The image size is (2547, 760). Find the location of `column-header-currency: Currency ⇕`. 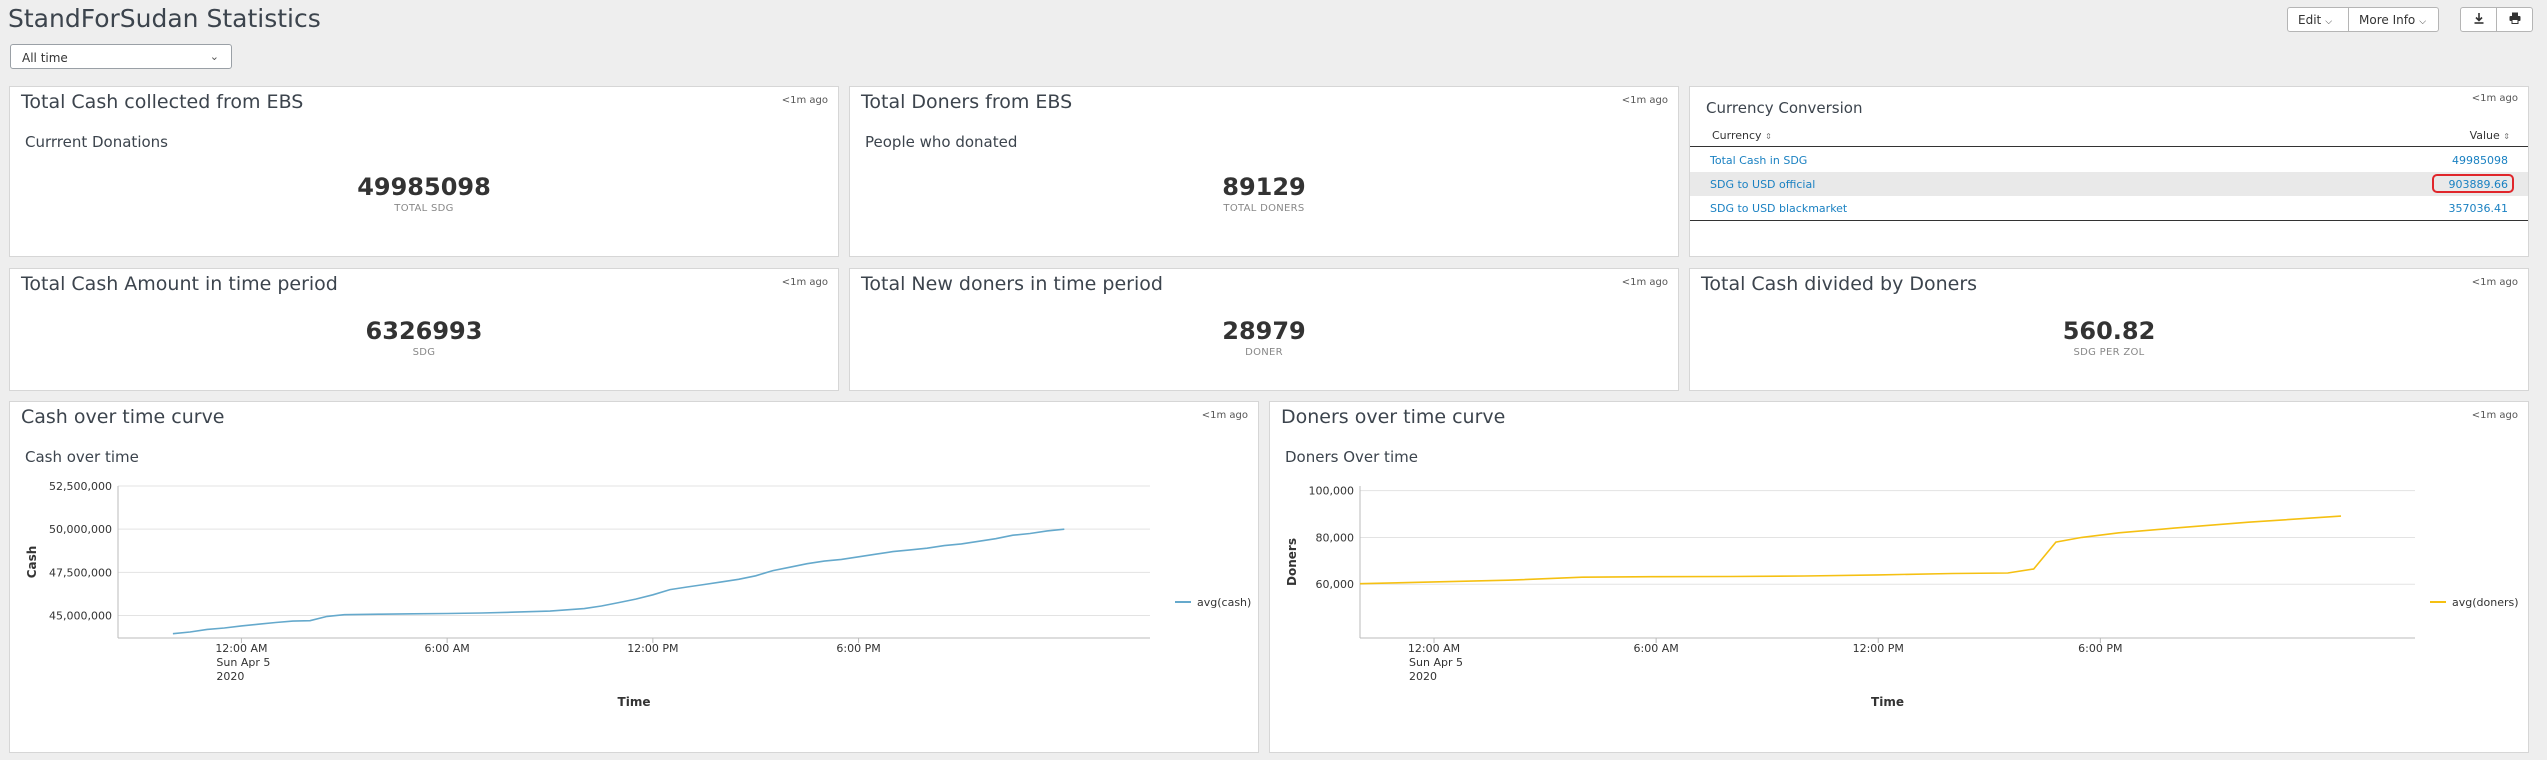

column-header-currency: Currency ⇕ is located at coordinates (1742, 135).